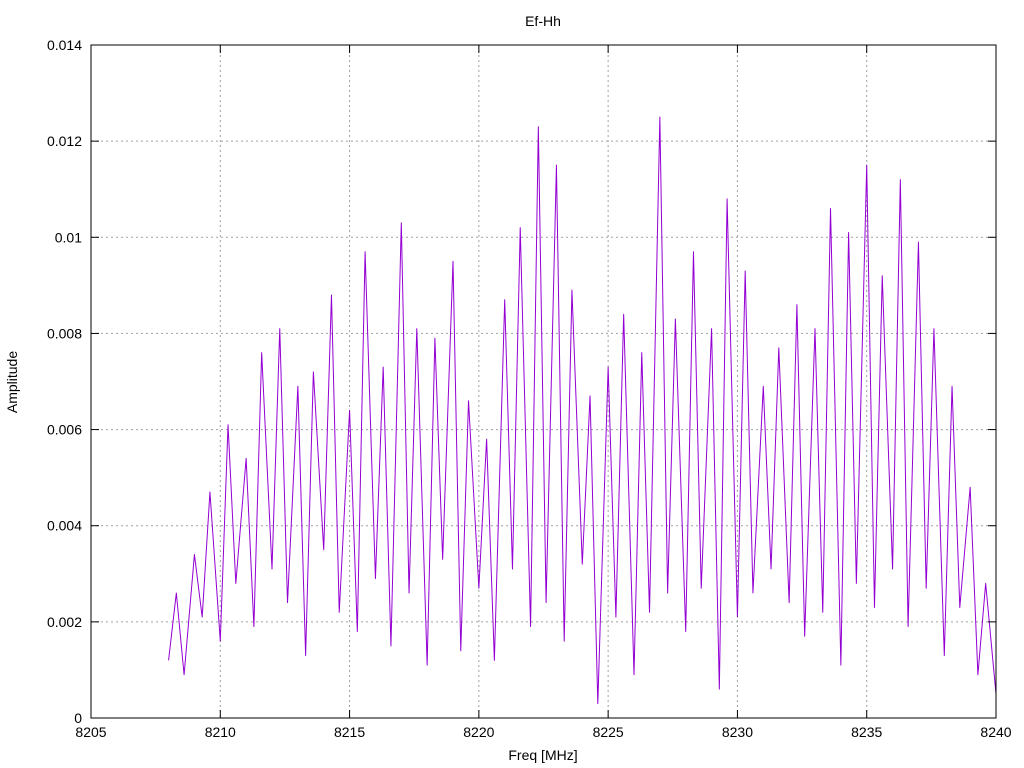  Describe the element at coordinates (349, 732) in the screenshot. I see `x-tick-label: 8215` at that location.